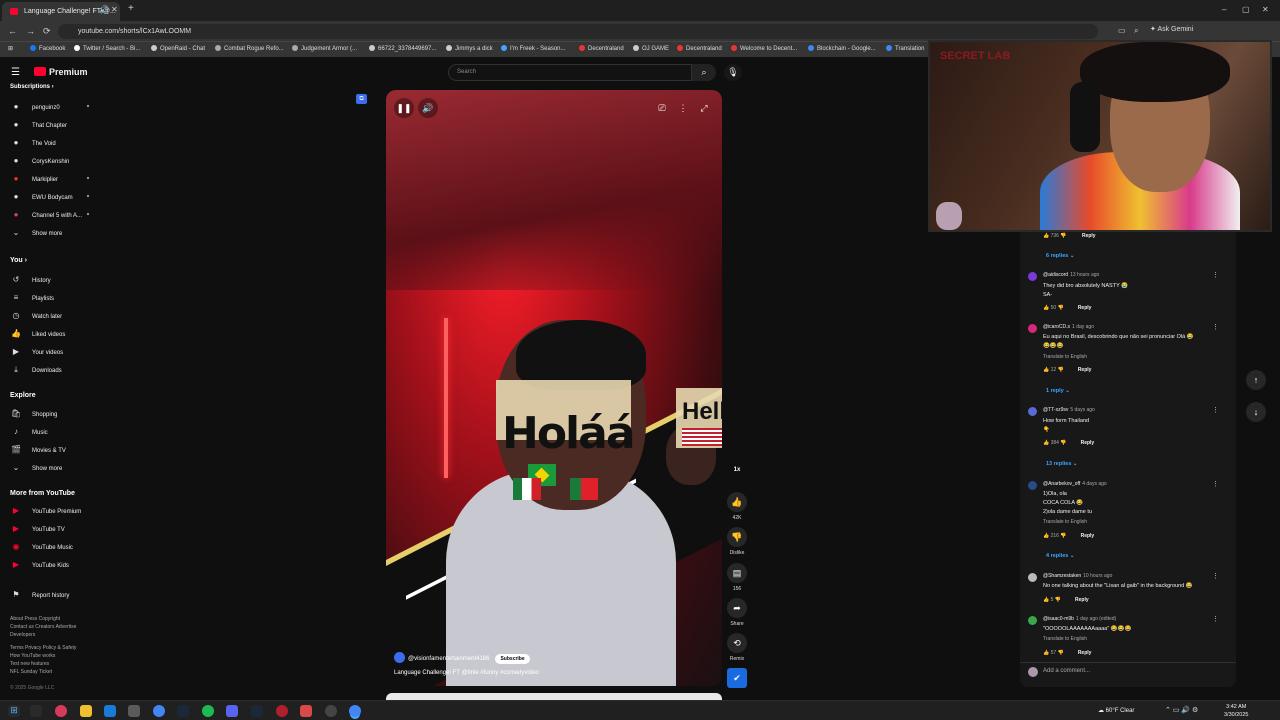 This screenshot has width=1280, height=720. What do you see at coordinates (38, 449) in the screenshot?
I see `sidebar-item-movies: 🎬 Movies & TV` at bounding box center [38, 449].